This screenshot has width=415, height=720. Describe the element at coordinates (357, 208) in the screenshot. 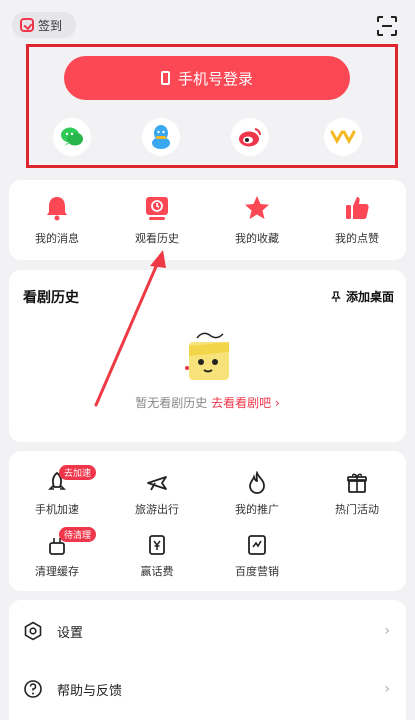

I see `thumb-icon` at that location.